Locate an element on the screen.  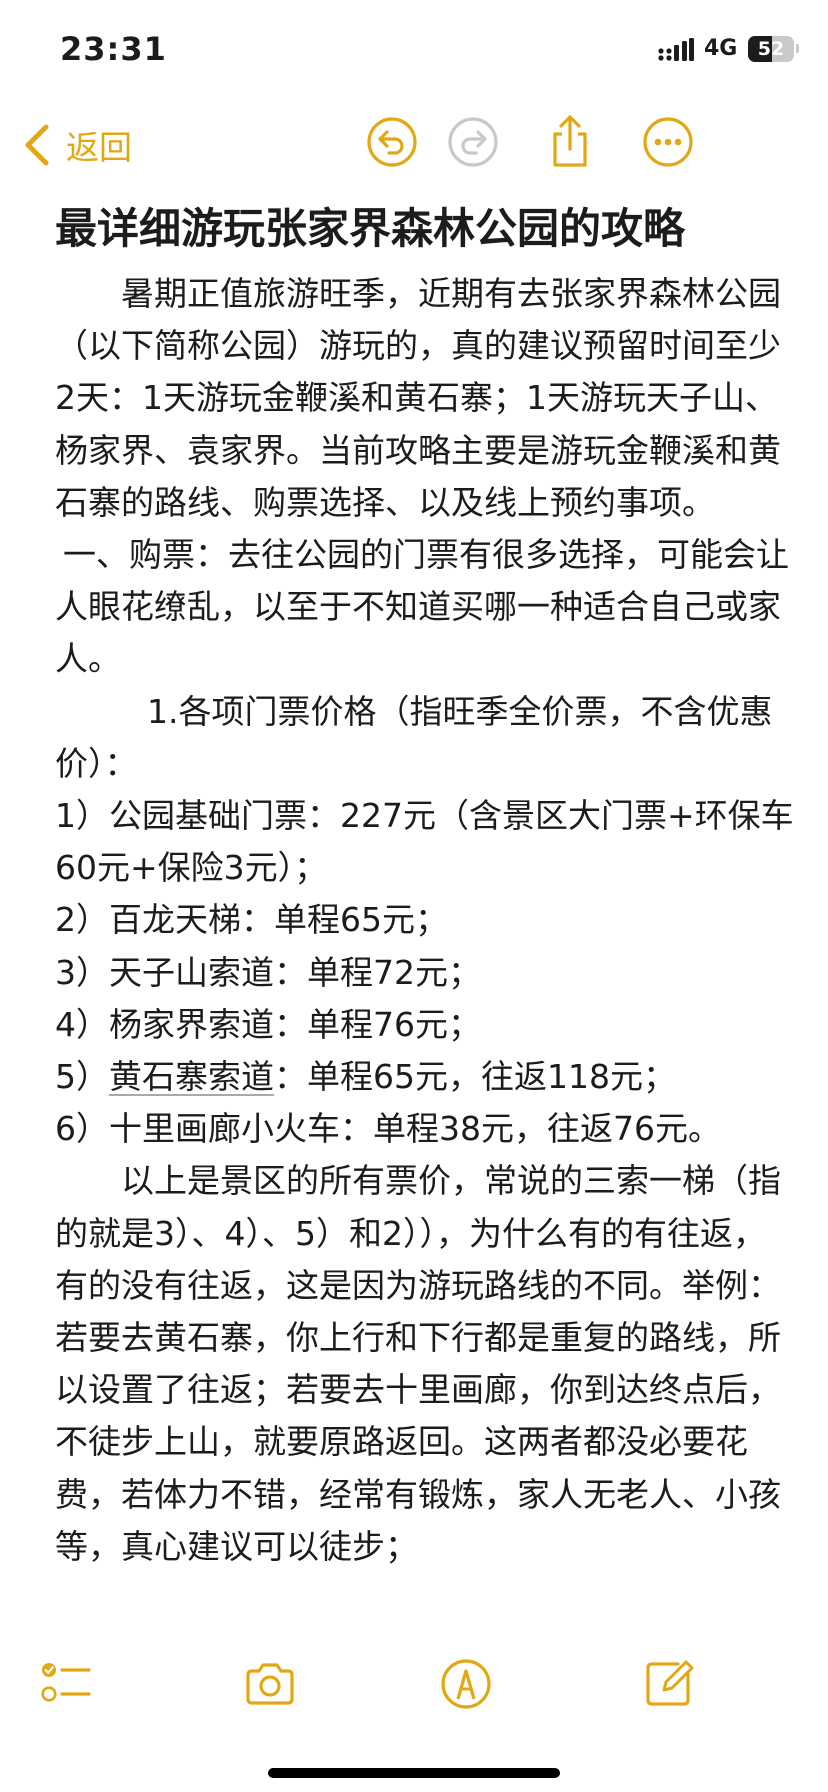
network-type: 4G is located at coordinates (721, 48).